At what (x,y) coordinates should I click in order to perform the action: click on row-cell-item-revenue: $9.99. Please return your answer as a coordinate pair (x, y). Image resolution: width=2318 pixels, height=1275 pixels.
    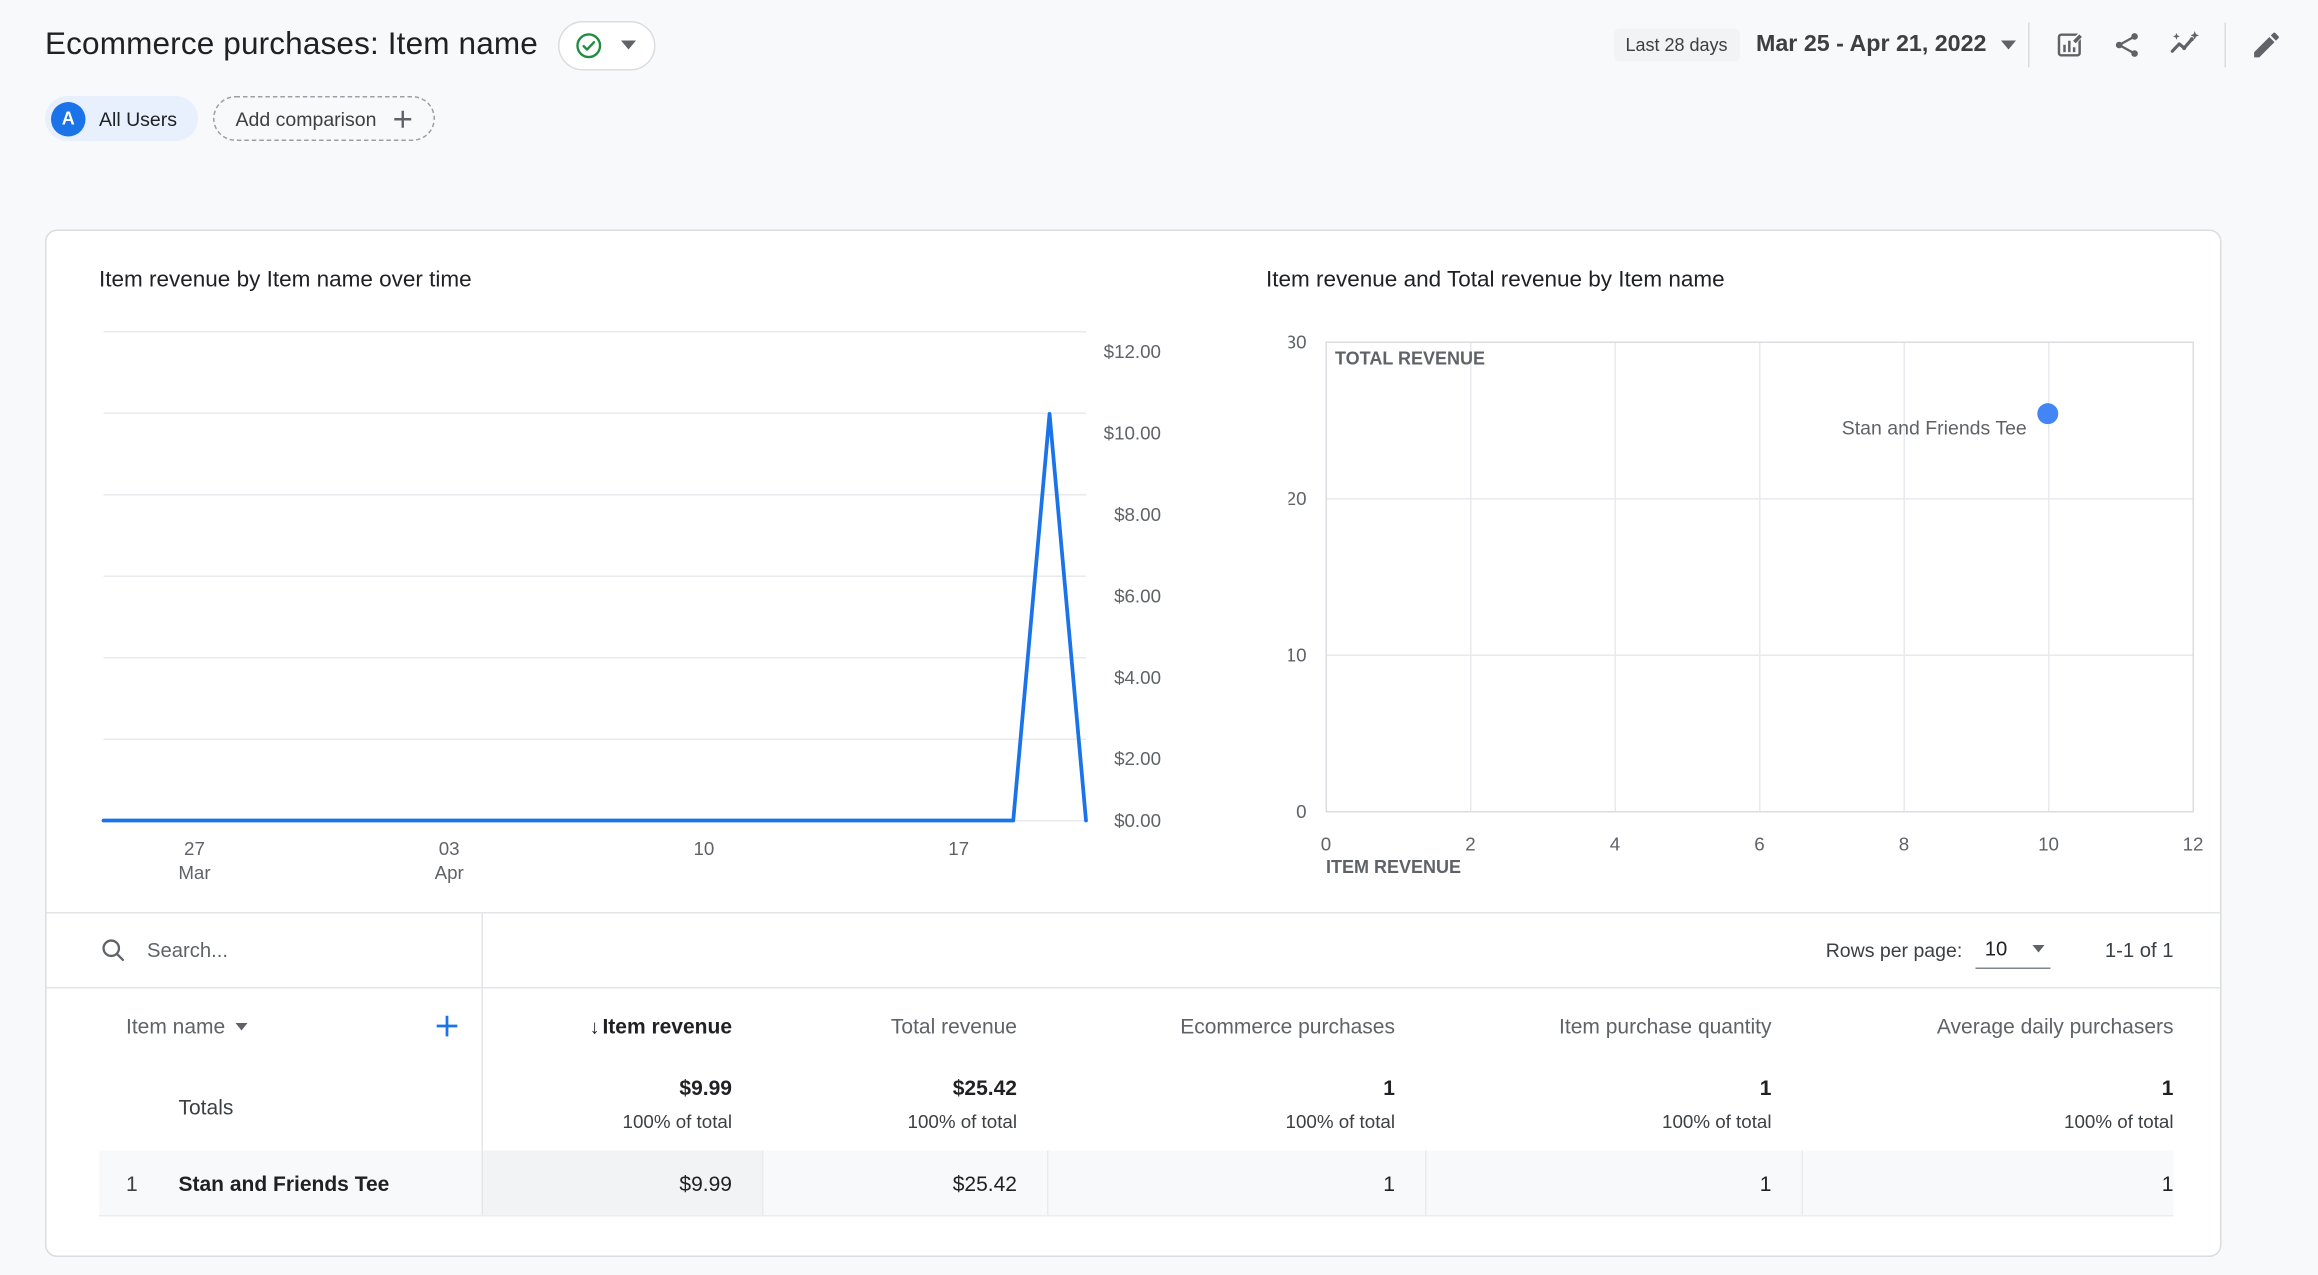
    Looking at the image, I should click on (621, 1182).